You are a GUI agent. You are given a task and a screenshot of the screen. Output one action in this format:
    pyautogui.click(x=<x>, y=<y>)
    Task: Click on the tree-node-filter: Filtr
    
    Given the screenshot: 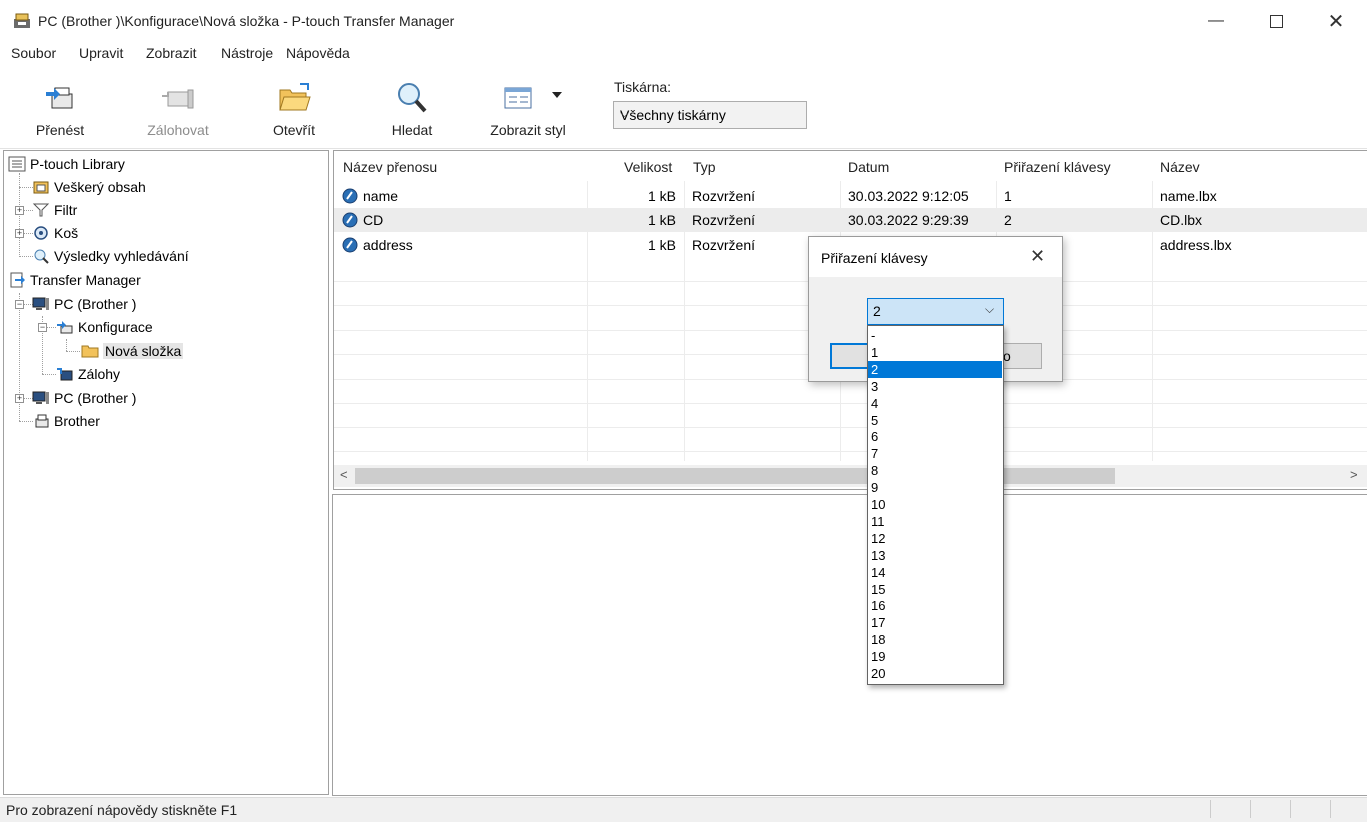 What is the action you would take?
    pyautogui.click(x=54, y=210)
    